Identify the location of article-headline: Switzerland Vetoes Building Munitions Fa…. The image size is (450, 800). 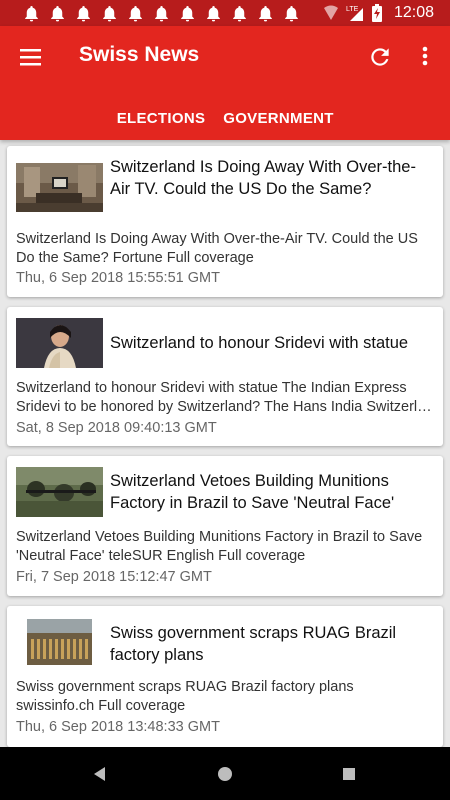
(270, 492).